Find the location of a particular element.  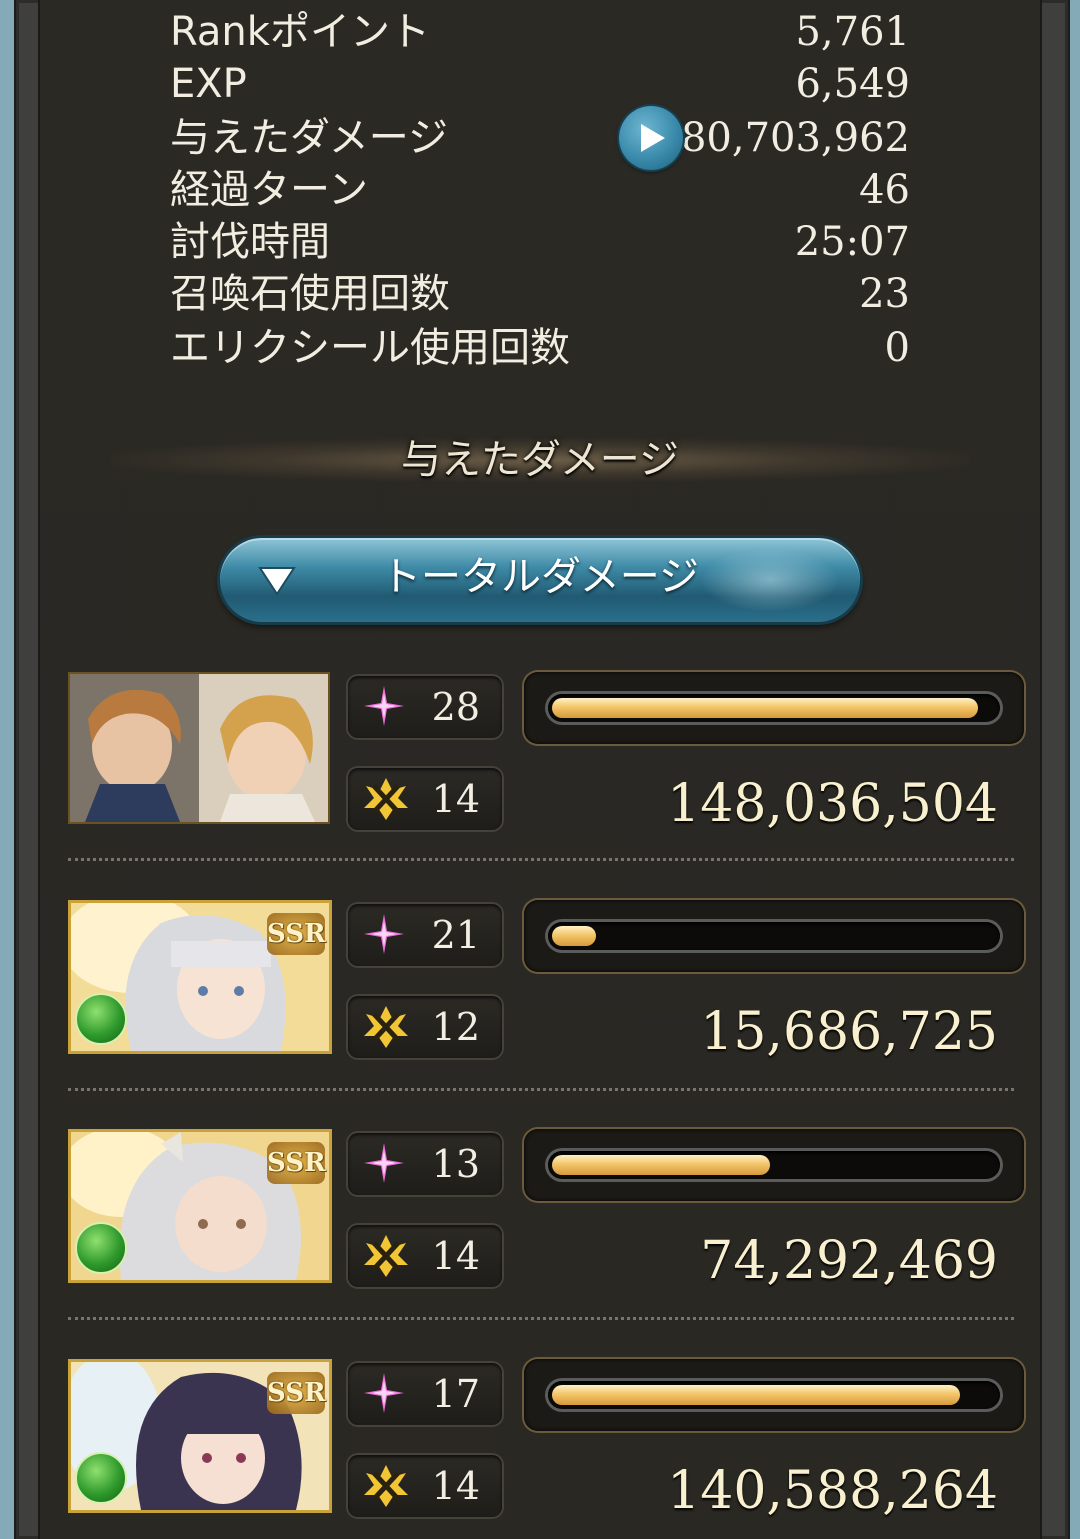

damage-value: 74,292,469 is located at coordinates (849, 1261).